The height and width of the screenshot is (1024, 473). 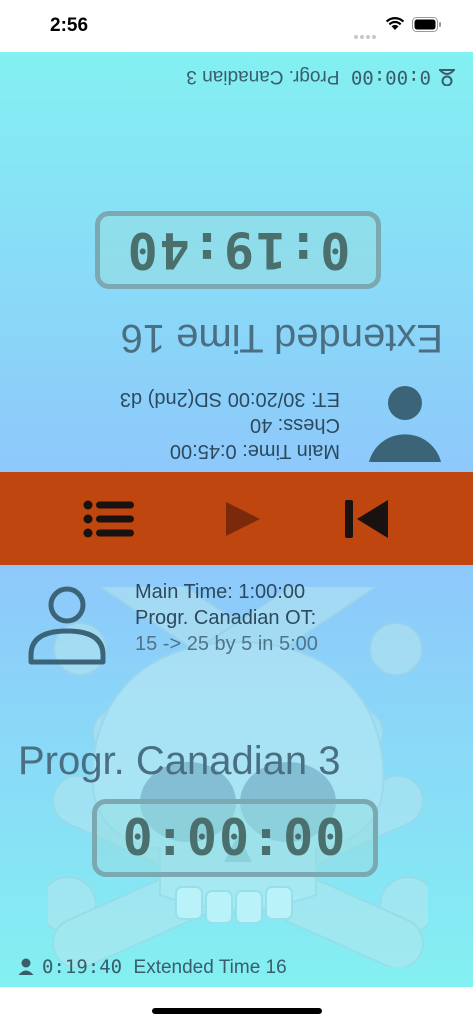 I want to click on bottom-clock-time: 0:00:00, so click(x=235, y=838).